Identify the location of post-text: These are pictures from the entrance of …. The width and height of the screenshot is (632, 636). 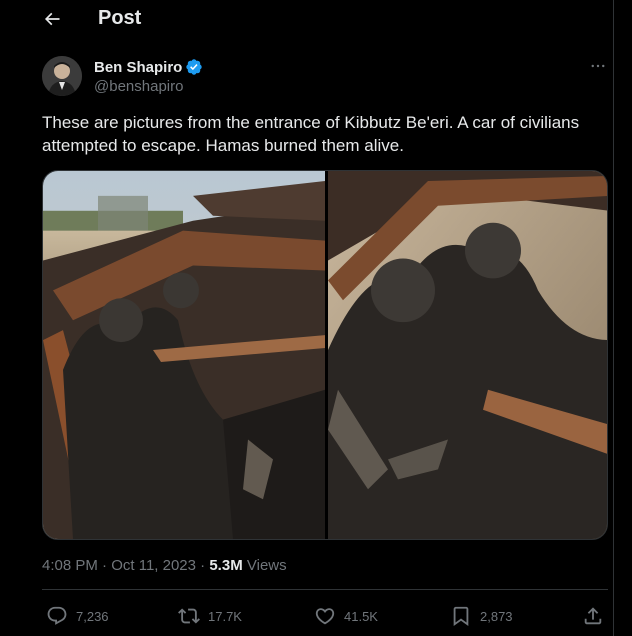
(311, 134).